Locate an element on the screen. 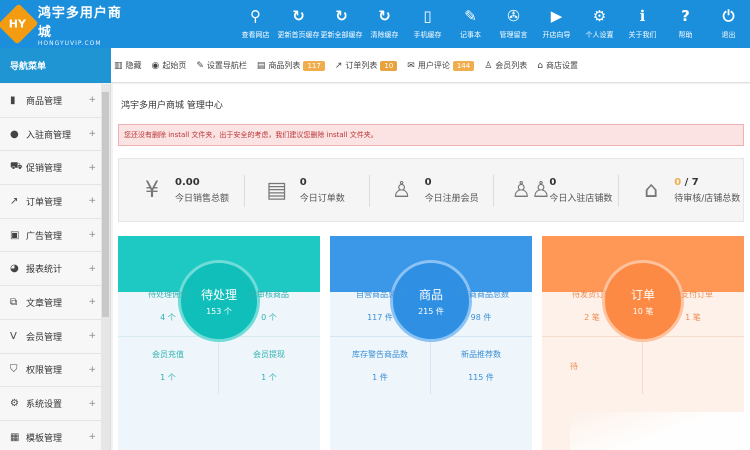 The image size is (750, 450). goods-list-link: ▤ 商品列表 117 is located at coordinates (291, 65).